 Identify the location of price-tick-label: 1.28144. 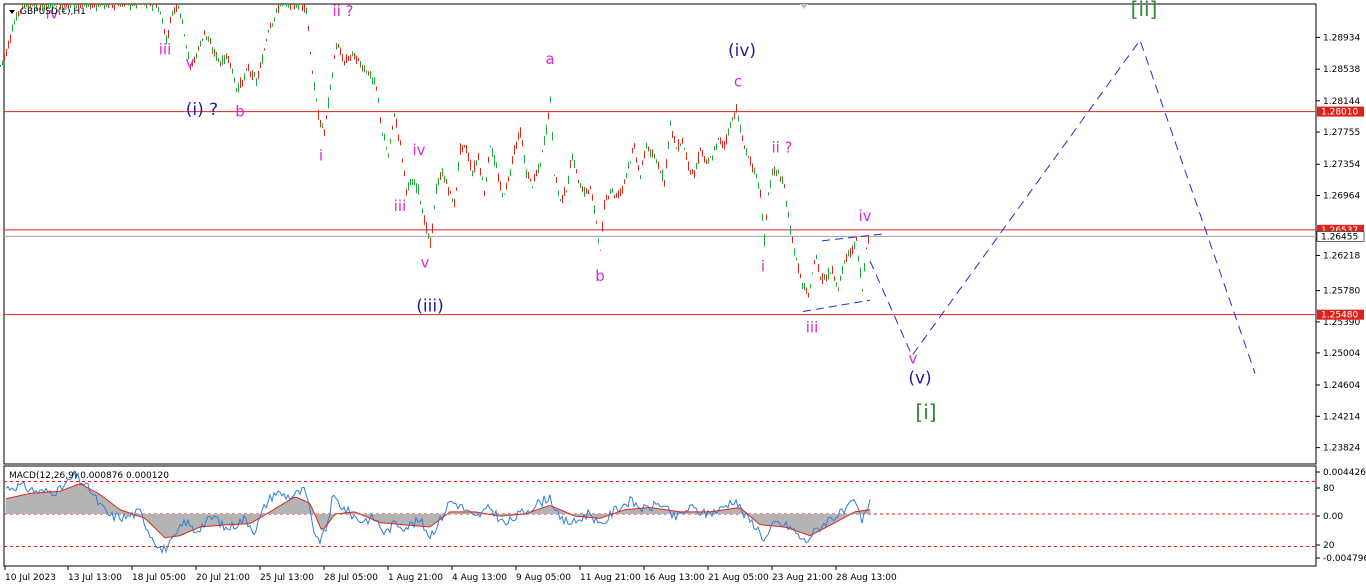
(1341, 102).